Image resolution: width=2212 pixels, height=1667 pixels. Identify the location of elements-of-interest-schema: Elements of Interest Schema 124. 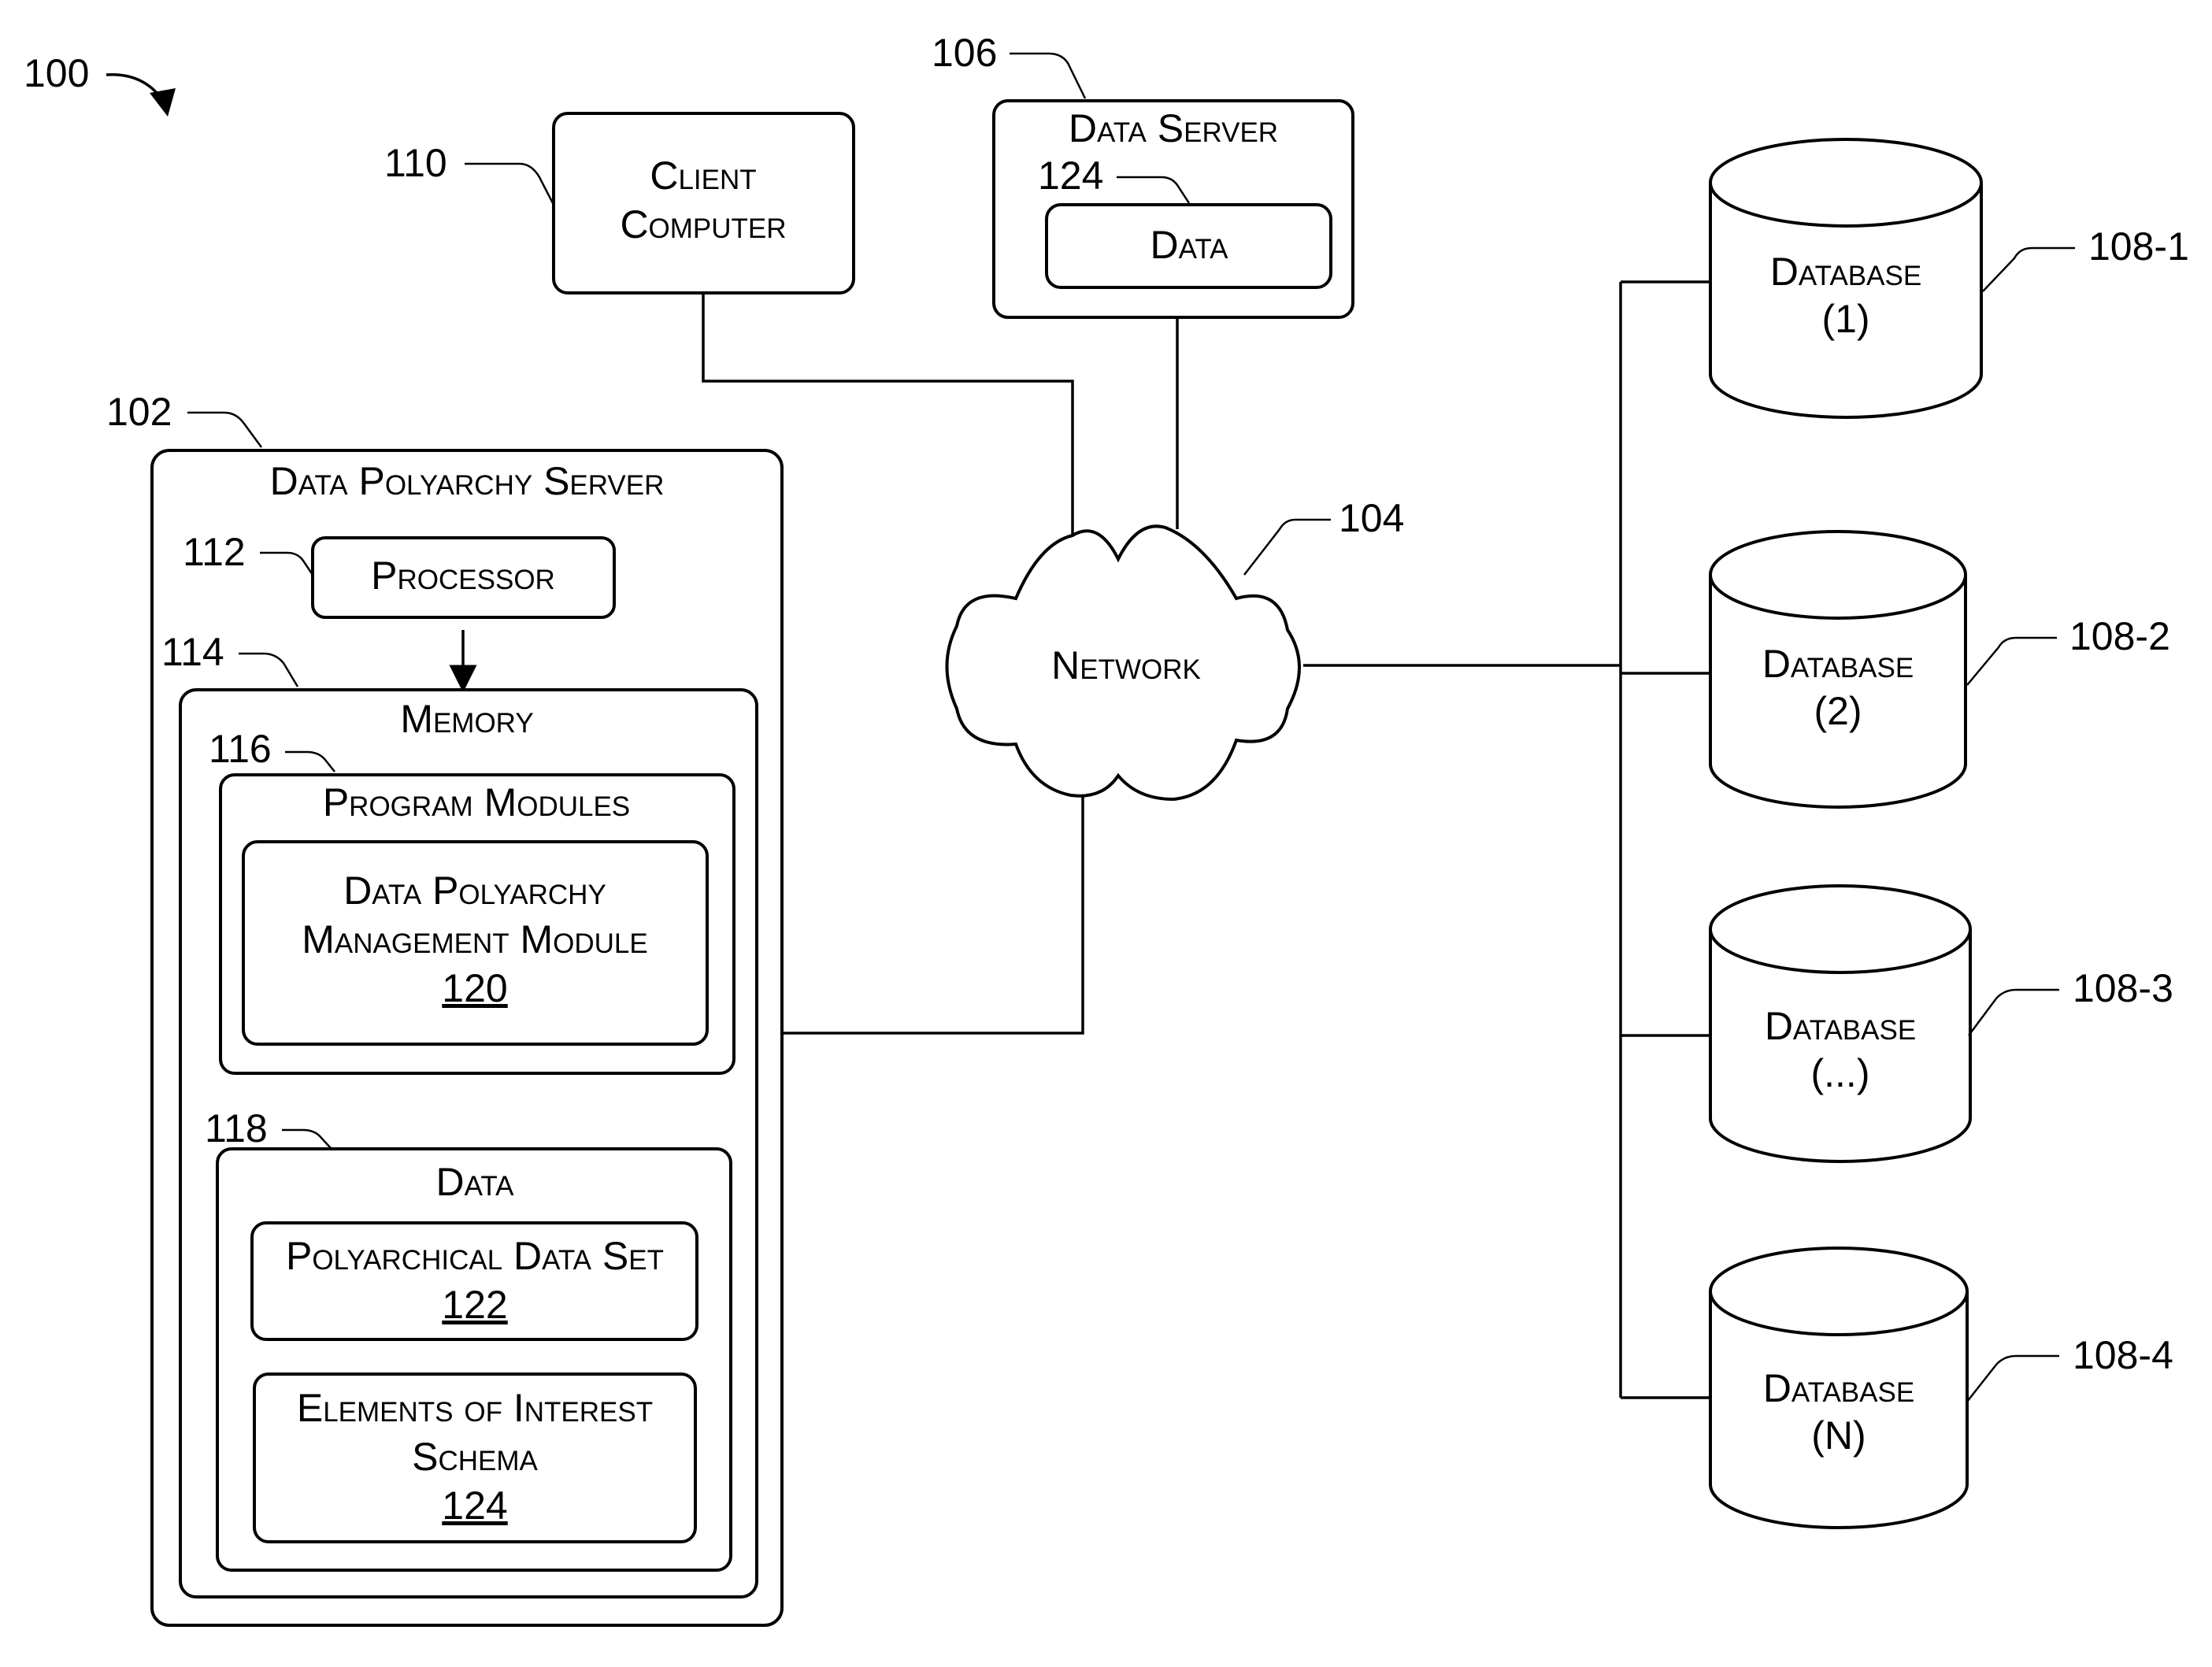
(475, 1457).